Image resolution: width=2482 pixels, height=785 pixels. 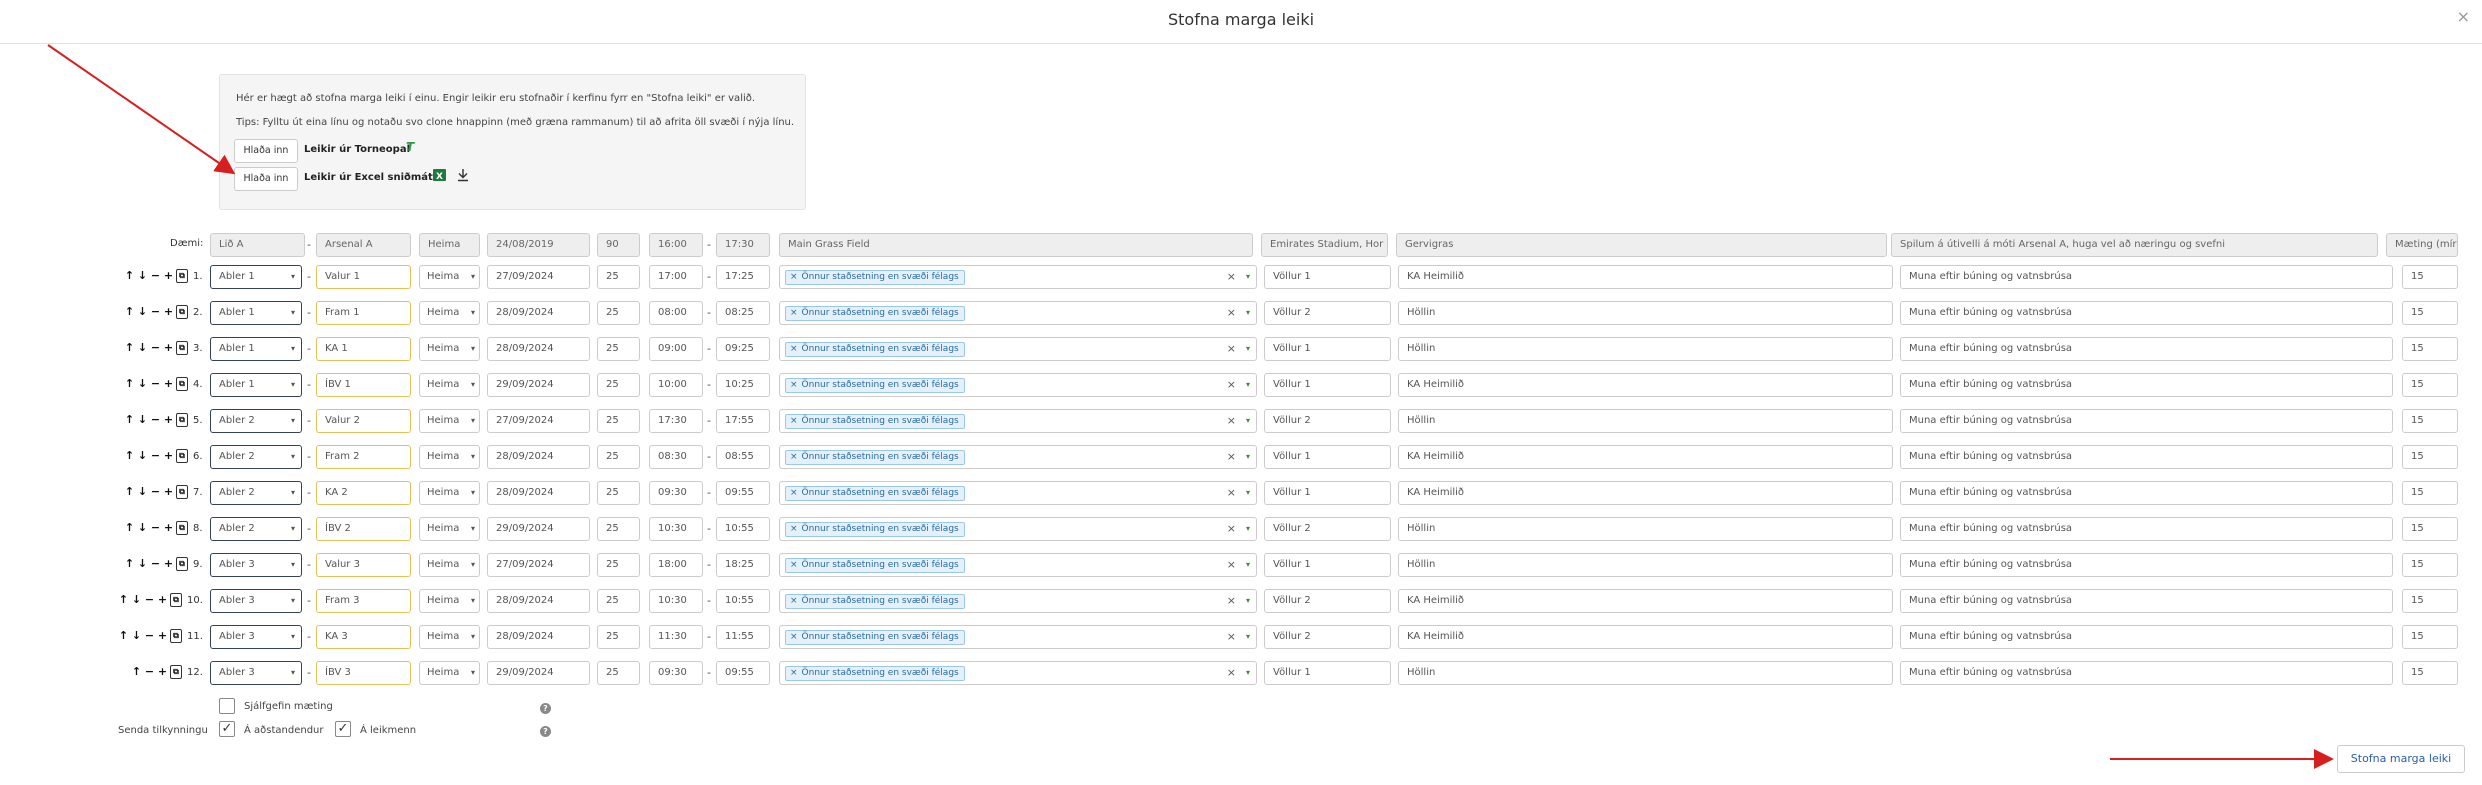 I want to click on end-time-field: 09:25, so click(x=743, y=349).